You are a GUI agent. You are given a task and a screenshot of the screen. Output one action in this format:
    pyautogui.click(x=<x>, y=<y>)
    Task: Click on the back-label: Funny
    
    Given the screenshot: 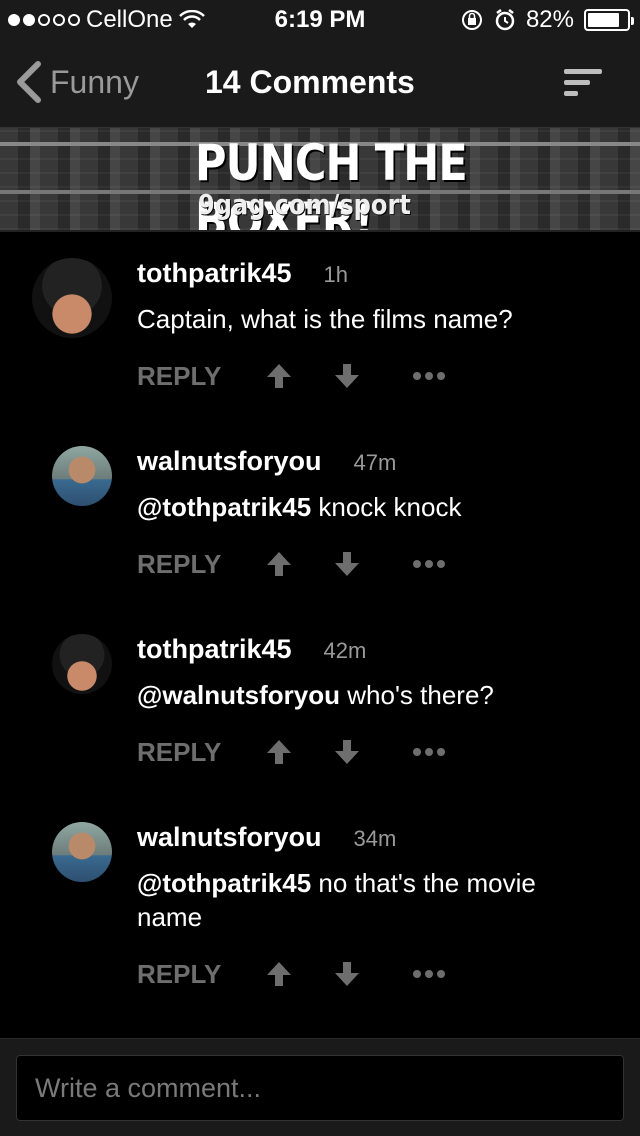 What is the action you would take?
    pyautogui.click(x=94, y=81)
    